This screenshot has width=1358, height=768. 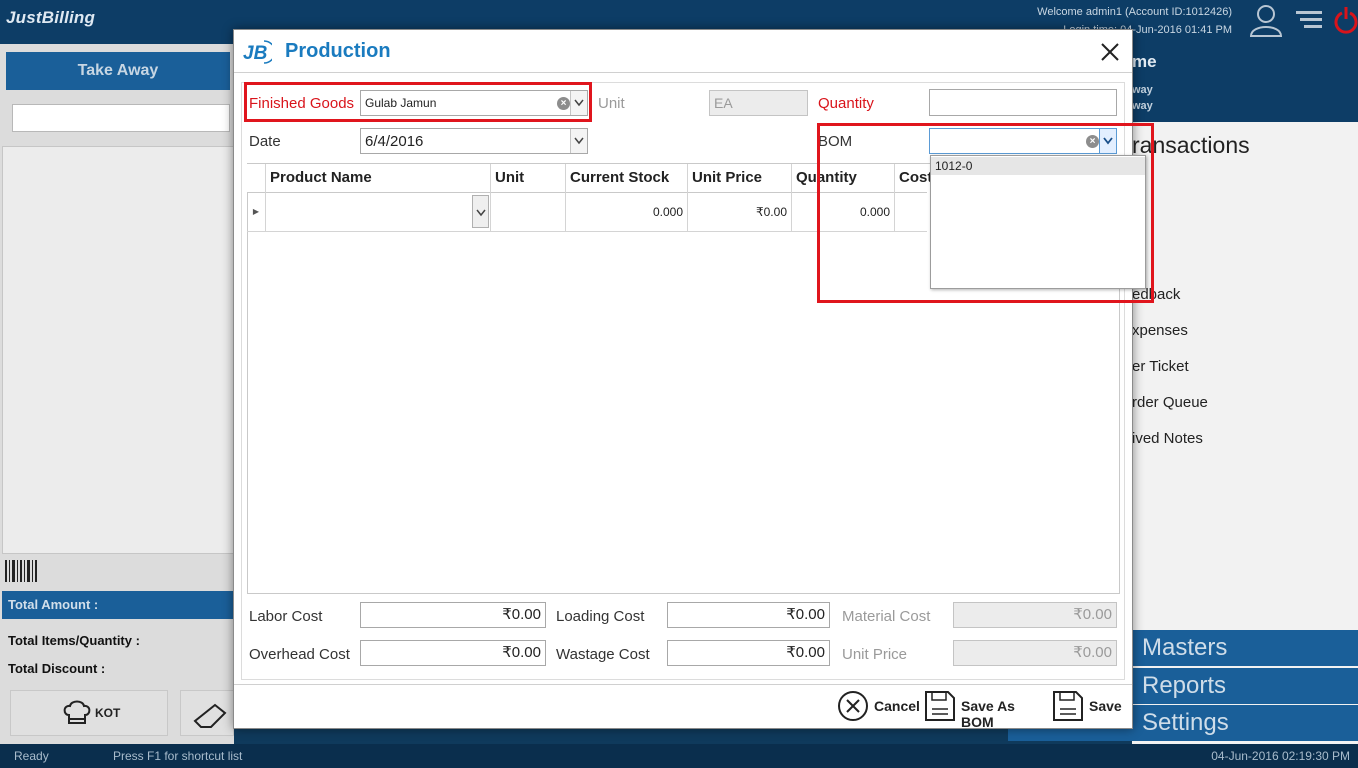 What do you see at coordinates (394, 141) in the screenshot?
I see `date-value: 6/4/2016` at bounding box center [394, 141].